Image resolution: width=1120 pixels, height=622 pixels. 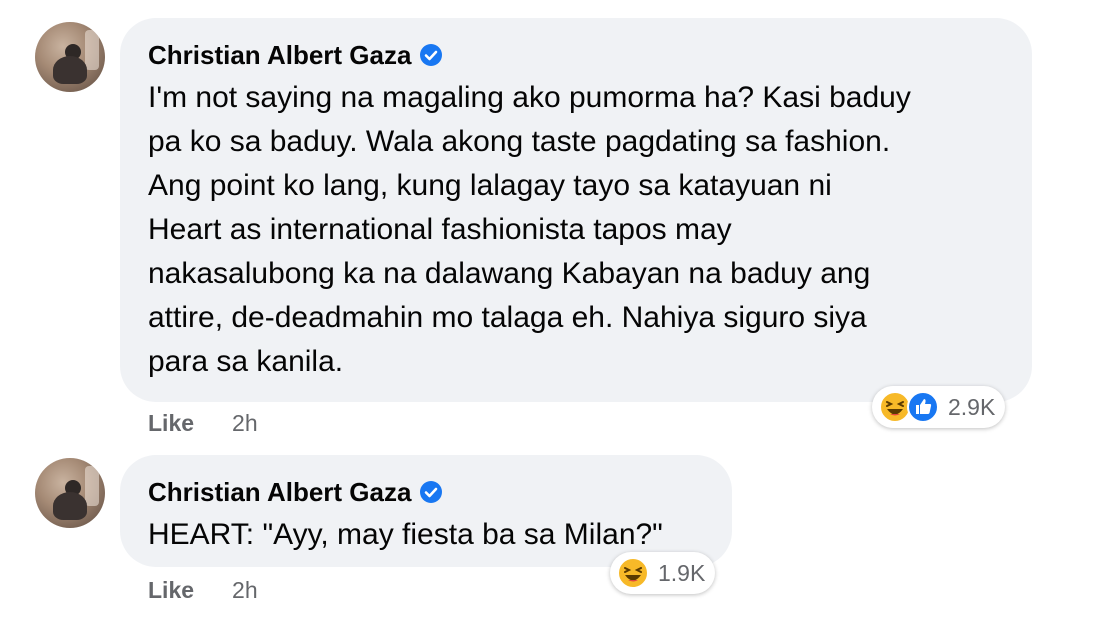 What do you see at coordinates (923, 407) in the screenshot?
I see `like-icon` at bounding box center [923, 407].